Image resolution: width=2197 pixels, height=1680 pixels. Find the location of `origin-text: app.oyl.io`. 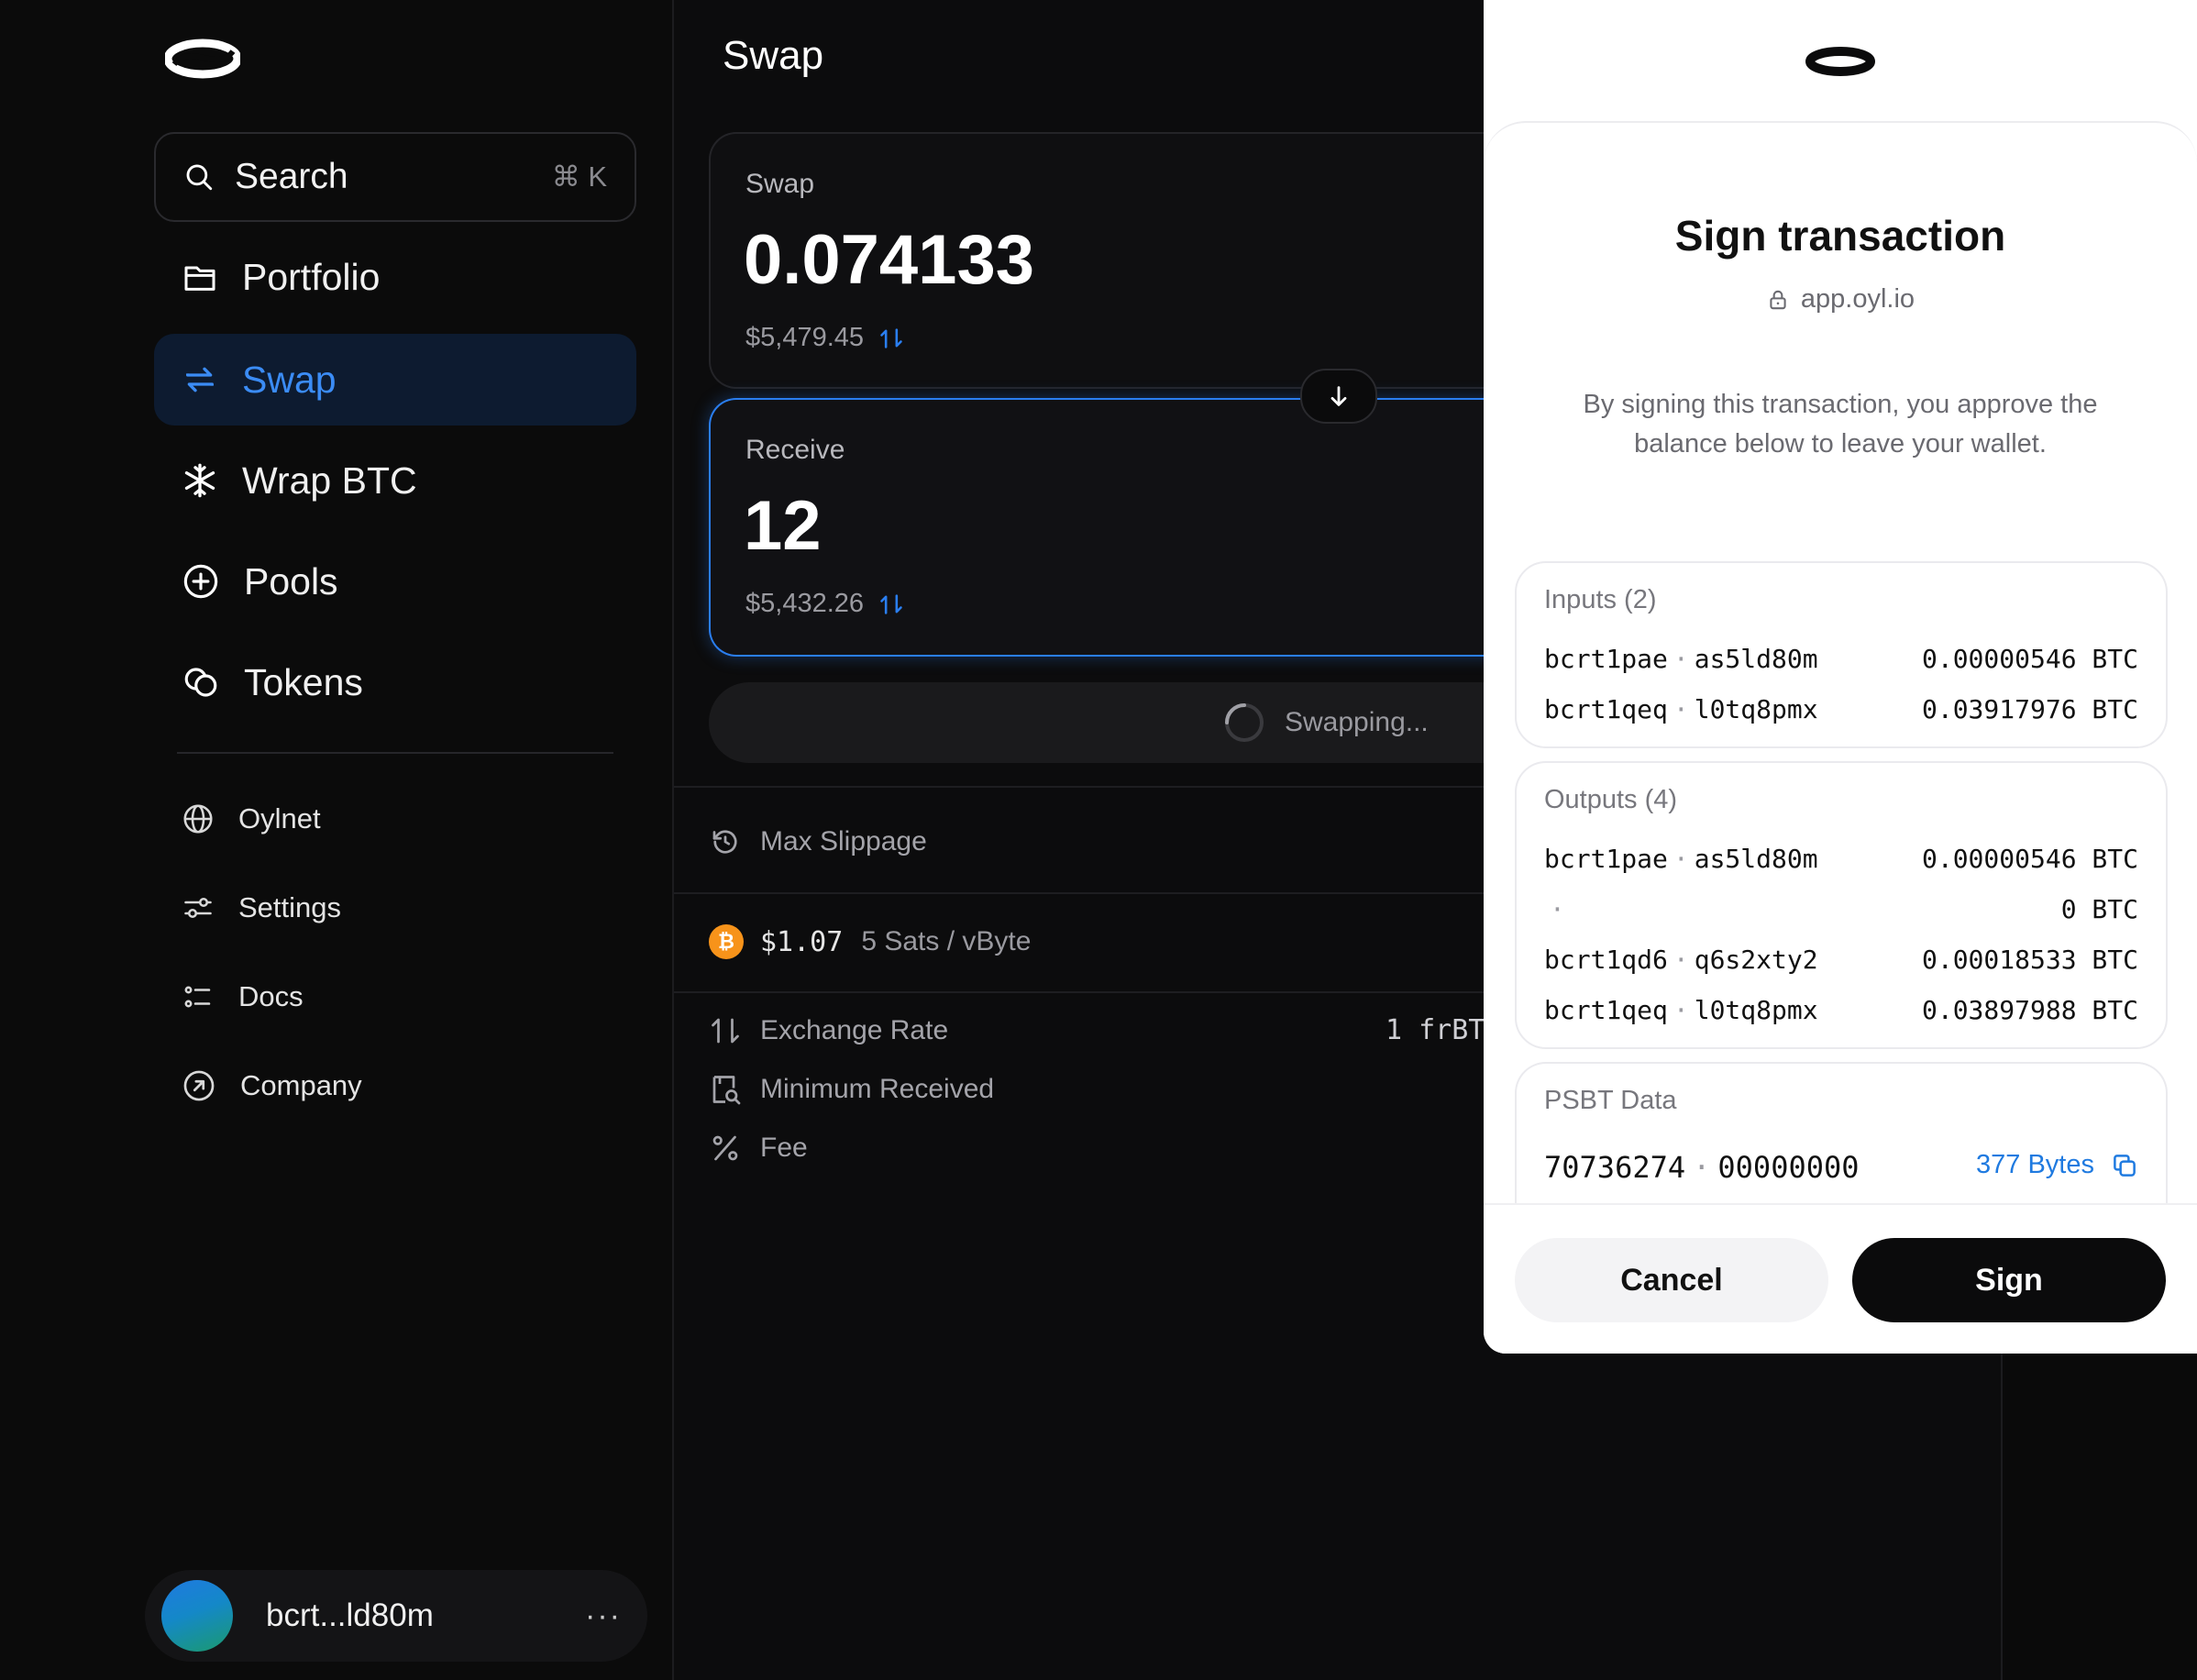

origin-text: app.oyl.io is located at coordinates (1857, 299).